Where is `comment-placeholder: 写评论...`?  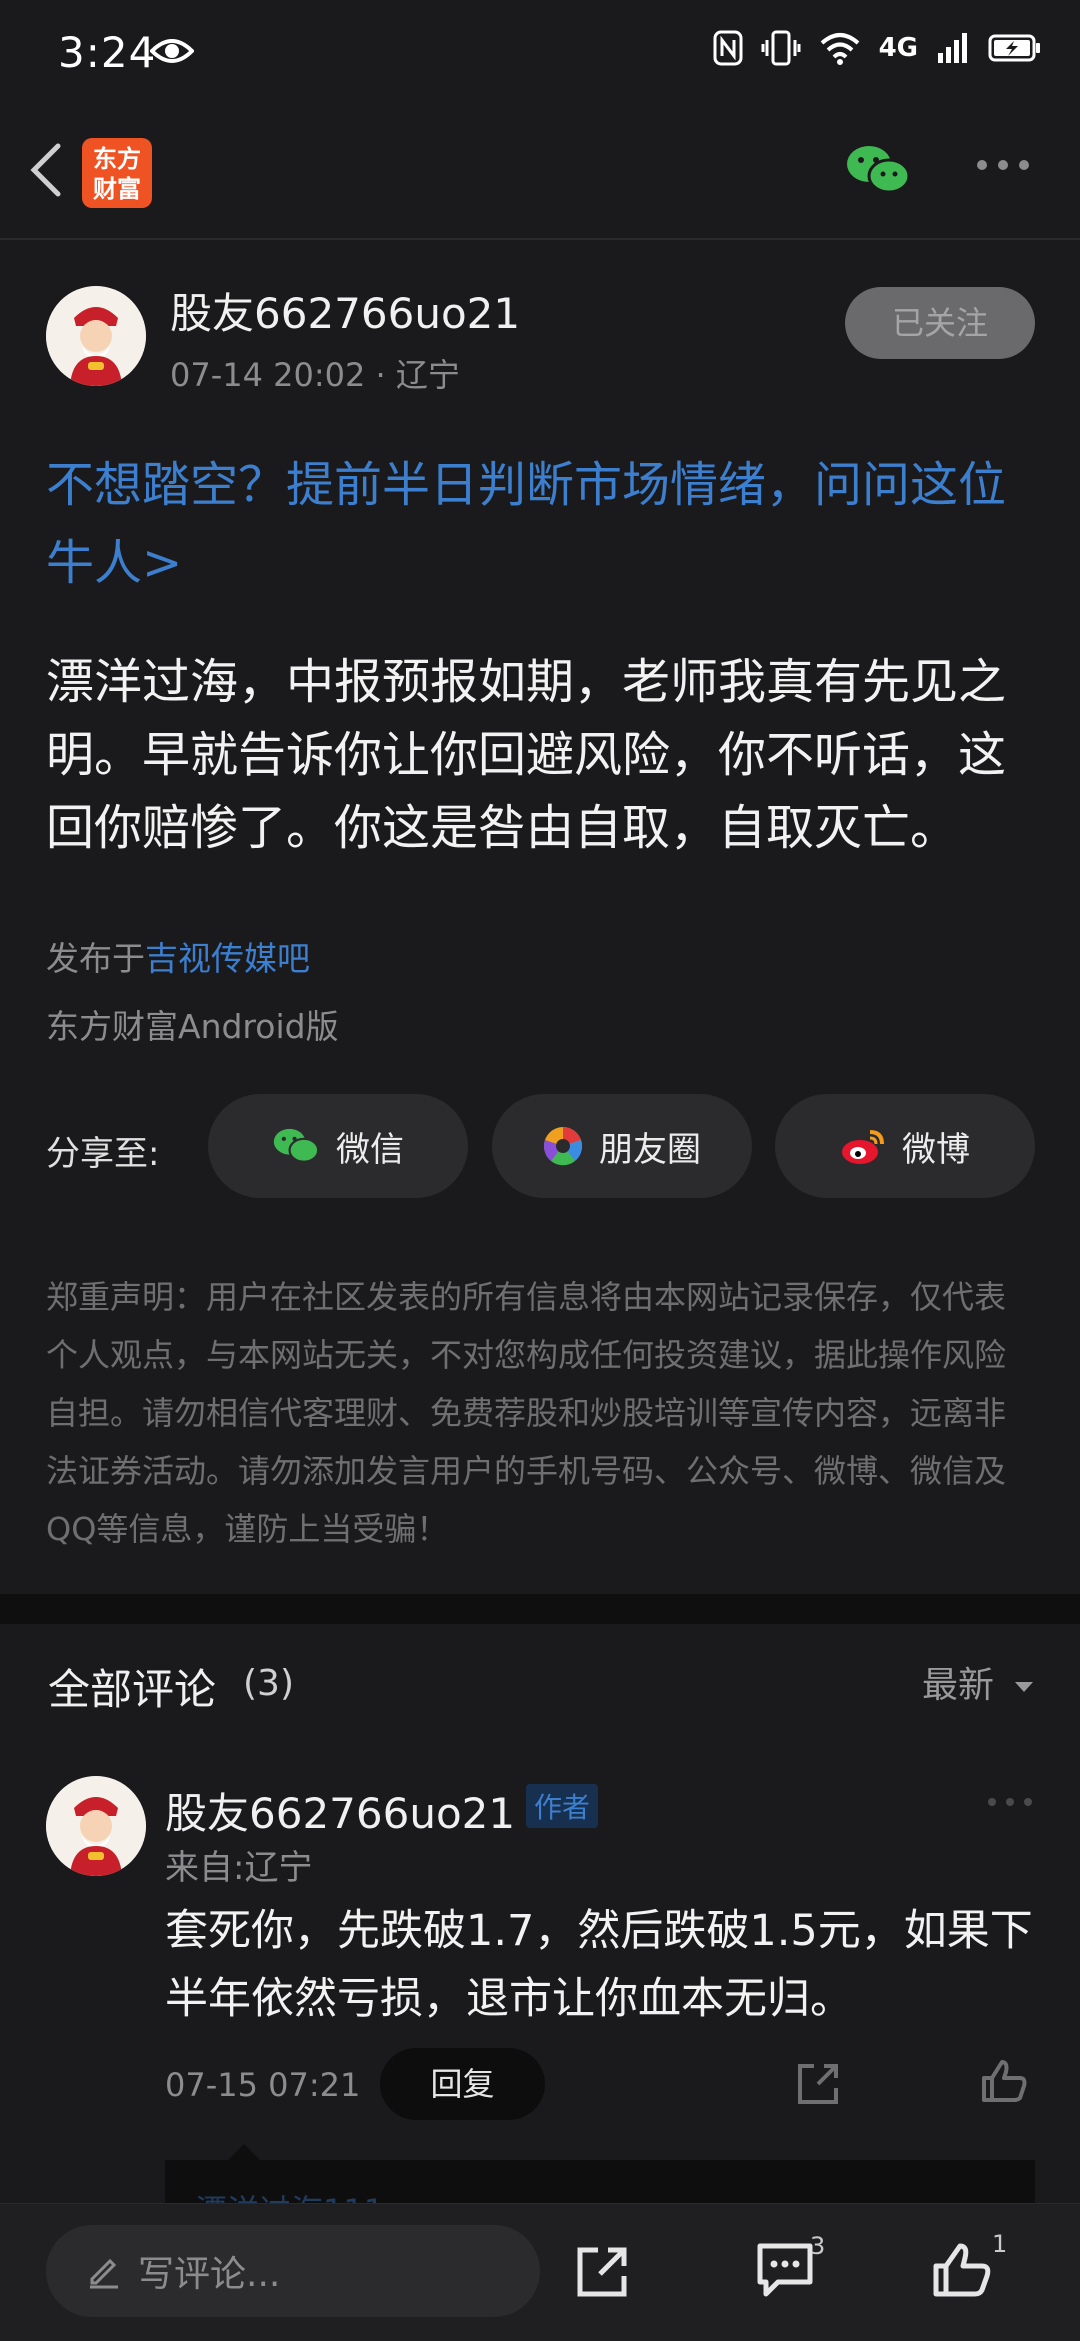
comment-placeholder: 写评论... is located at coordinates (209, 2274).